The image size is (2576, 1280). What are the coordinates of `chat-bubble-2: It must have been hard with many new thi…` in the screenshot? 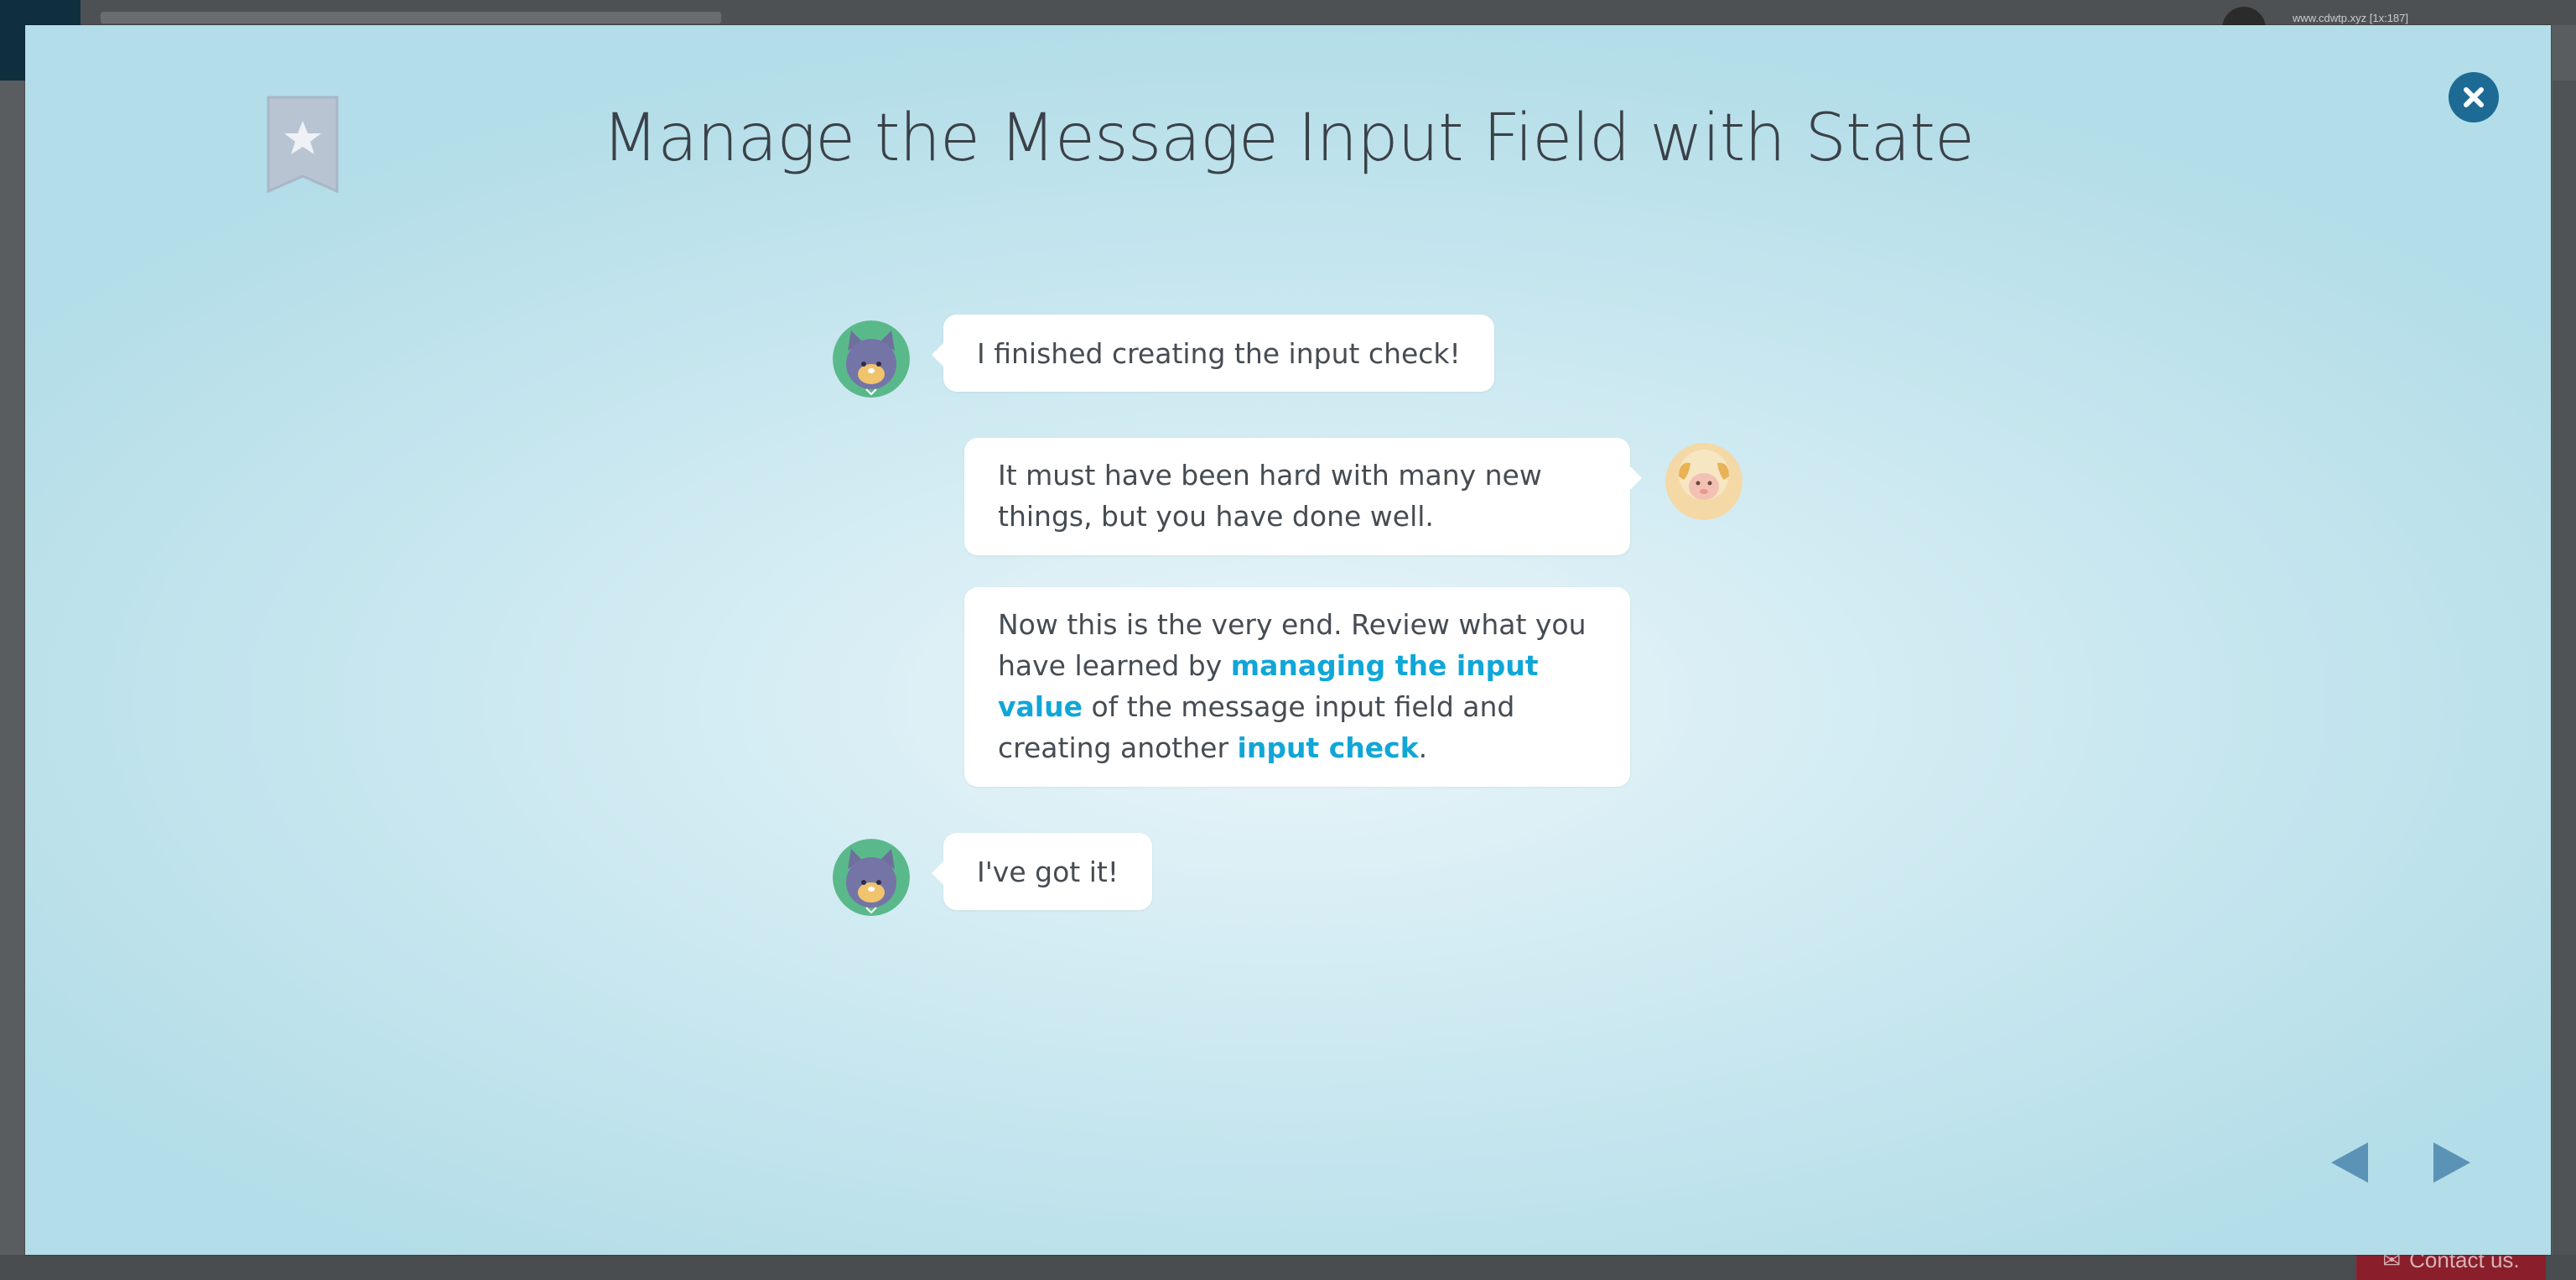 It's located at (1303, 496).